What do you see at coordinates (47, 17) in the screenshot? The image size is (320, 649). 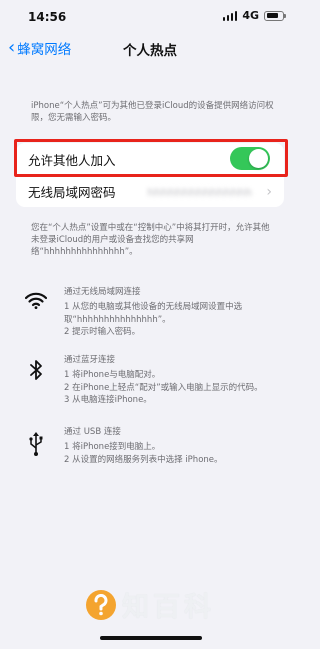 I see `status-time: 14:56` at bounding box center [47, 17].